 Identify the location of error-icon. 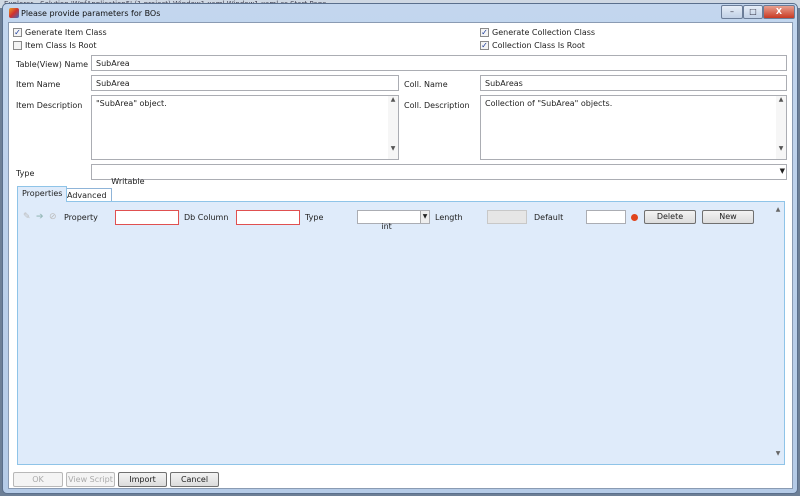
(634, 217).